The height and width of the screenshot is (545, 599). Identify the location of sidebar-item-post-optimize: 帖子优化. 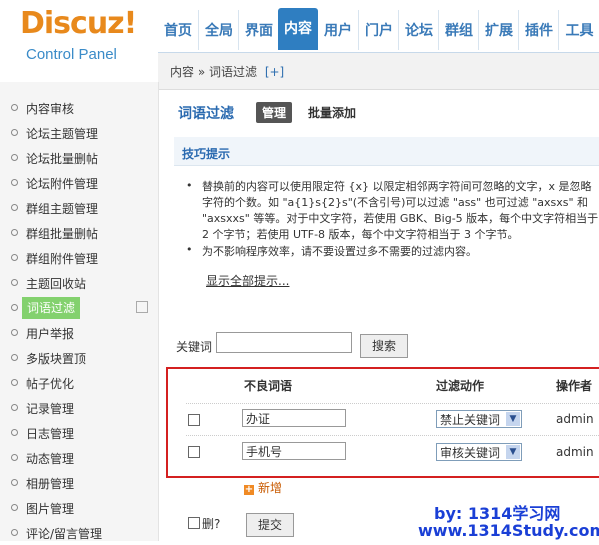
(79, 383).